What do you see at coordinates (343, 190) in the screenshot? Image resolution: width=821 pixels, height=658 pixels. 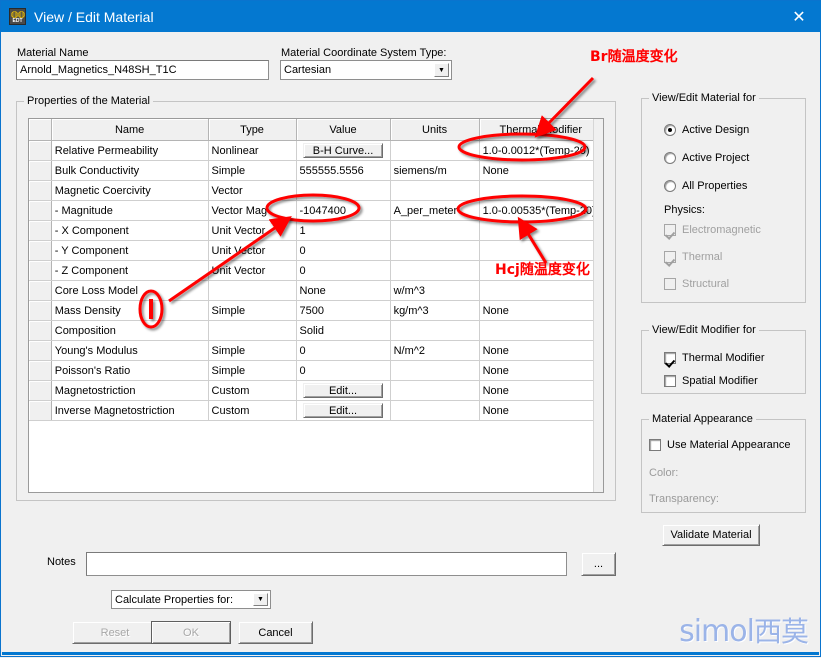 I see `cell-value` at bounding box center [343, 190].